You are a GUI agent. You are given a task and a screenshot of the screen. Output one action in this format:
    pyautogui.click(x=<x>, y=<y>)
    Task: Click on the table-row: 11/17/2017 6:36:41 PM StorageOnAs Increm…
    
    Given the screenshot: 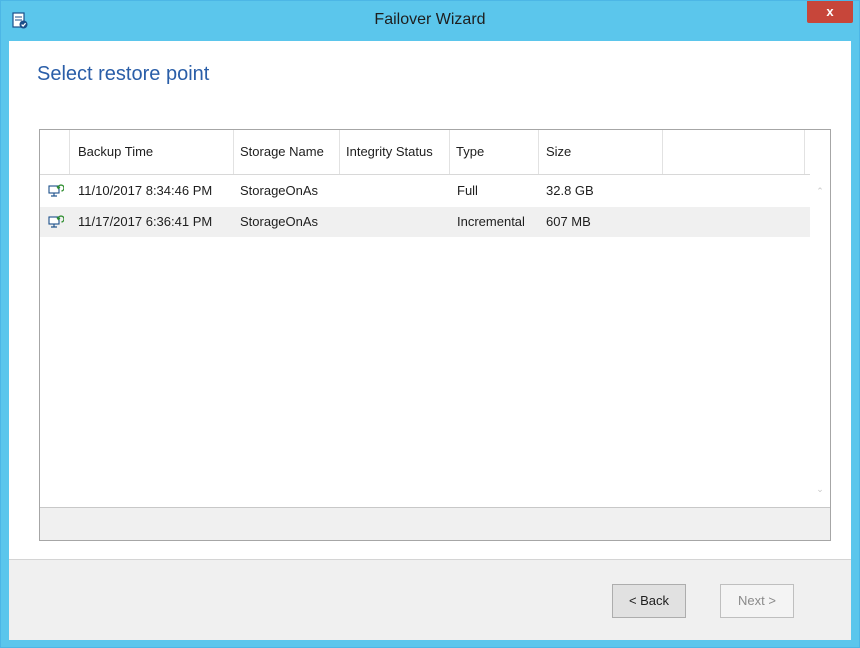 What is the action you would take?
    pyautogui.click(x=425, y=222)
    